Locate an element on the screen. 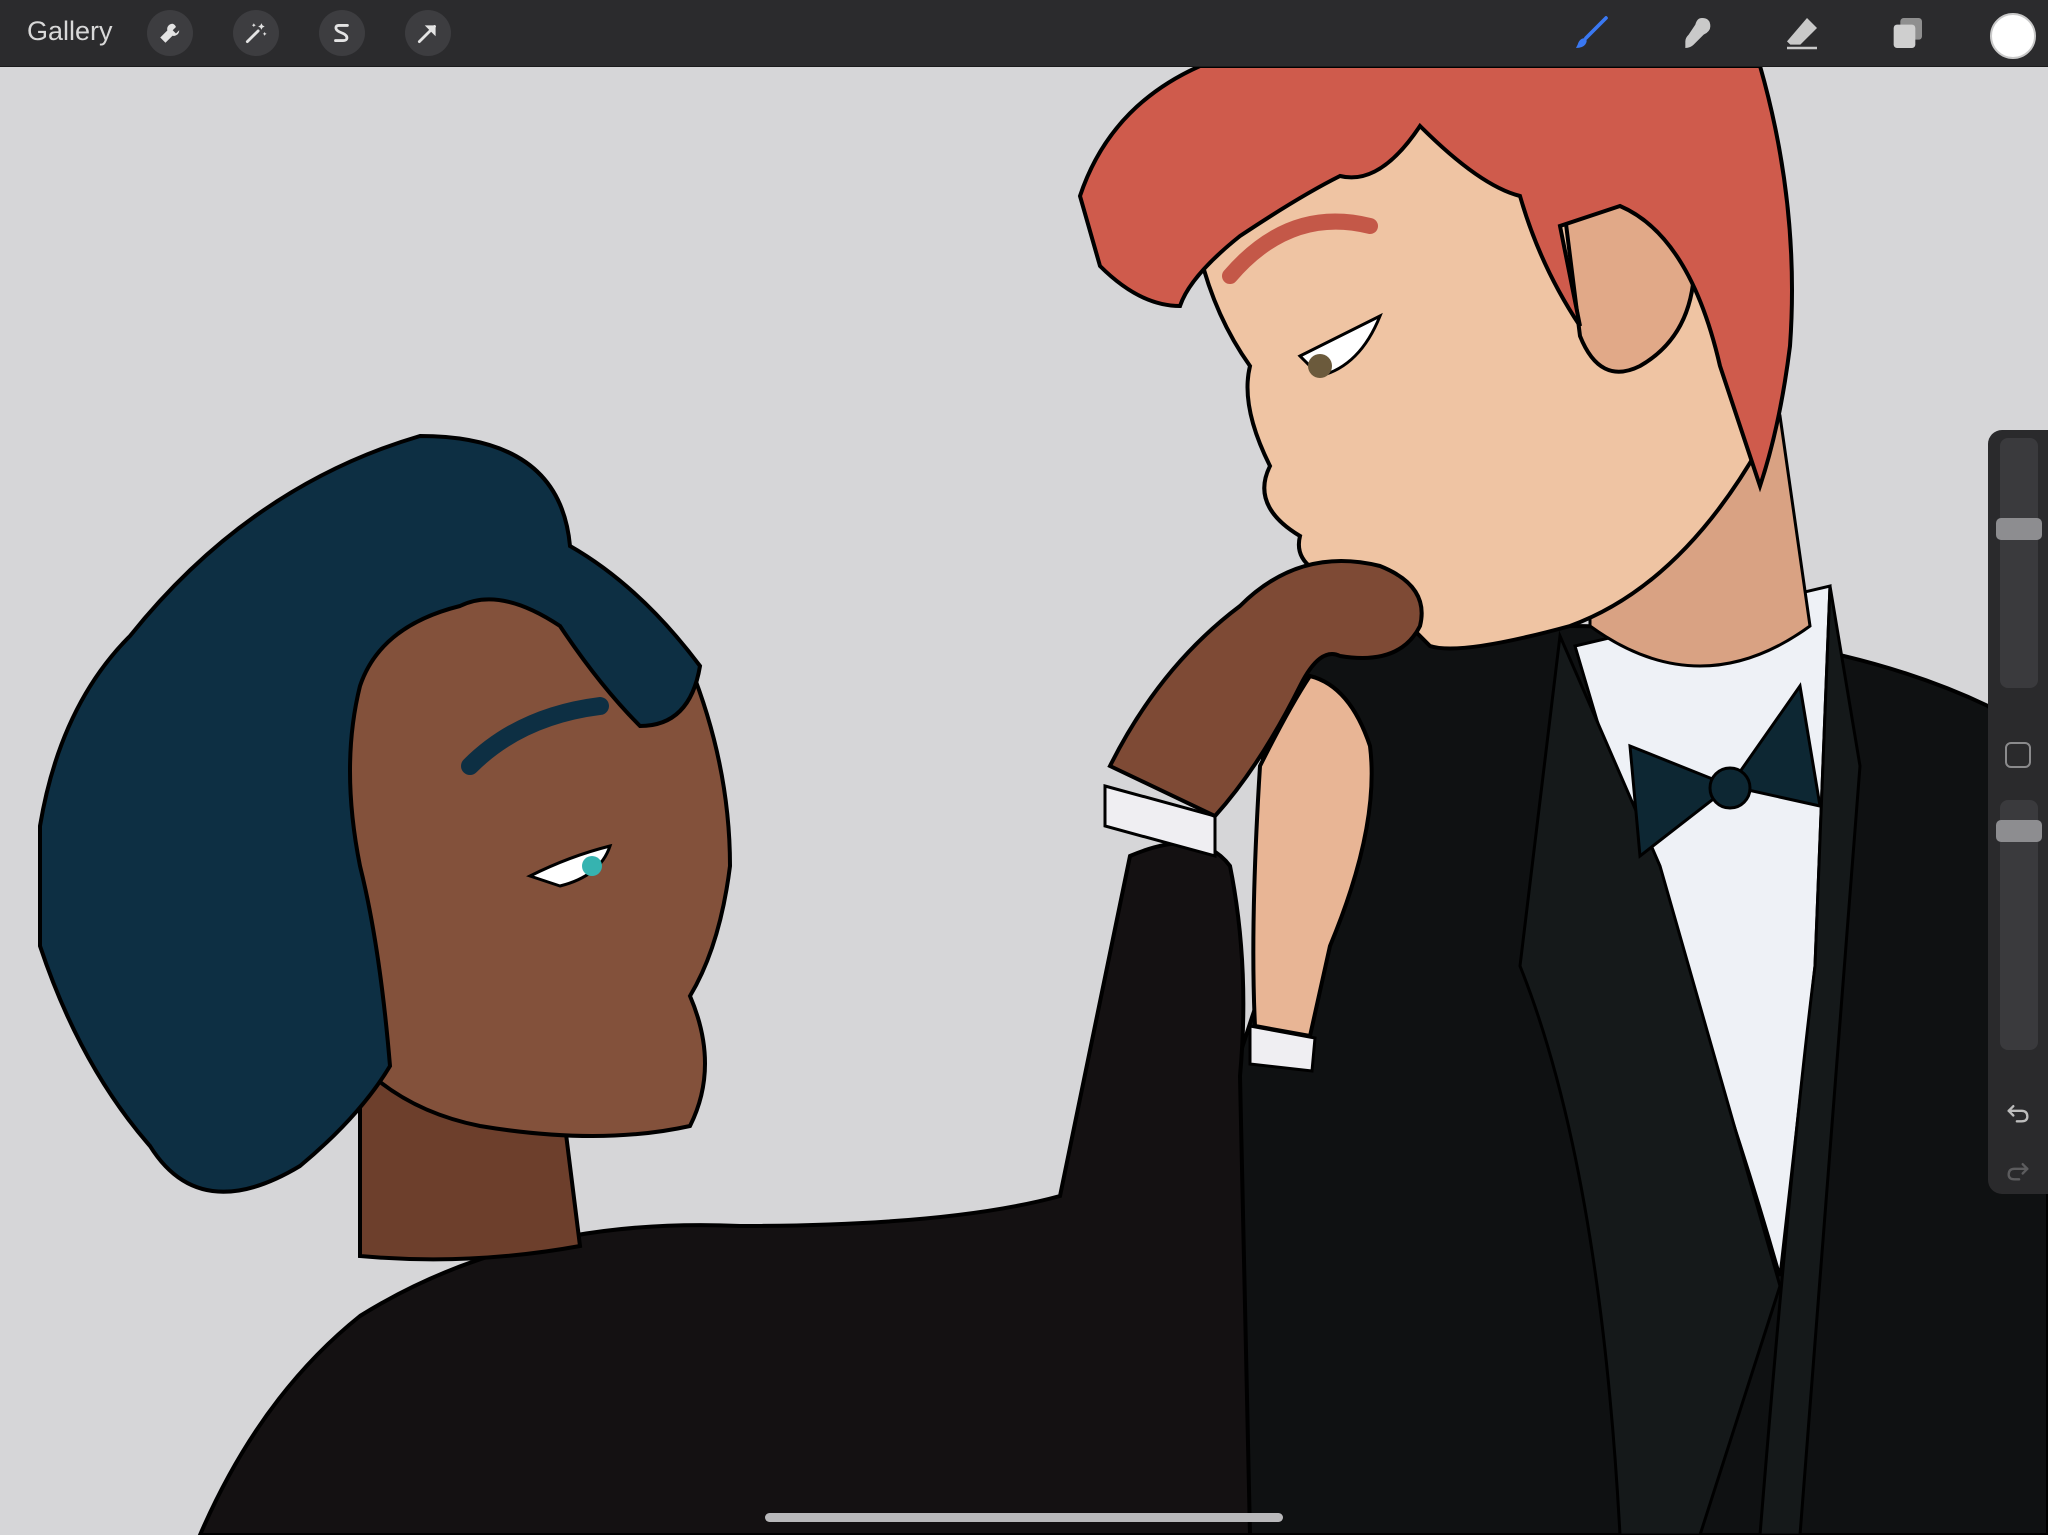 The height and width of the screenshot is (1535, 2048). top-toolbar: Gallery is located at coordinates (1024, 33).